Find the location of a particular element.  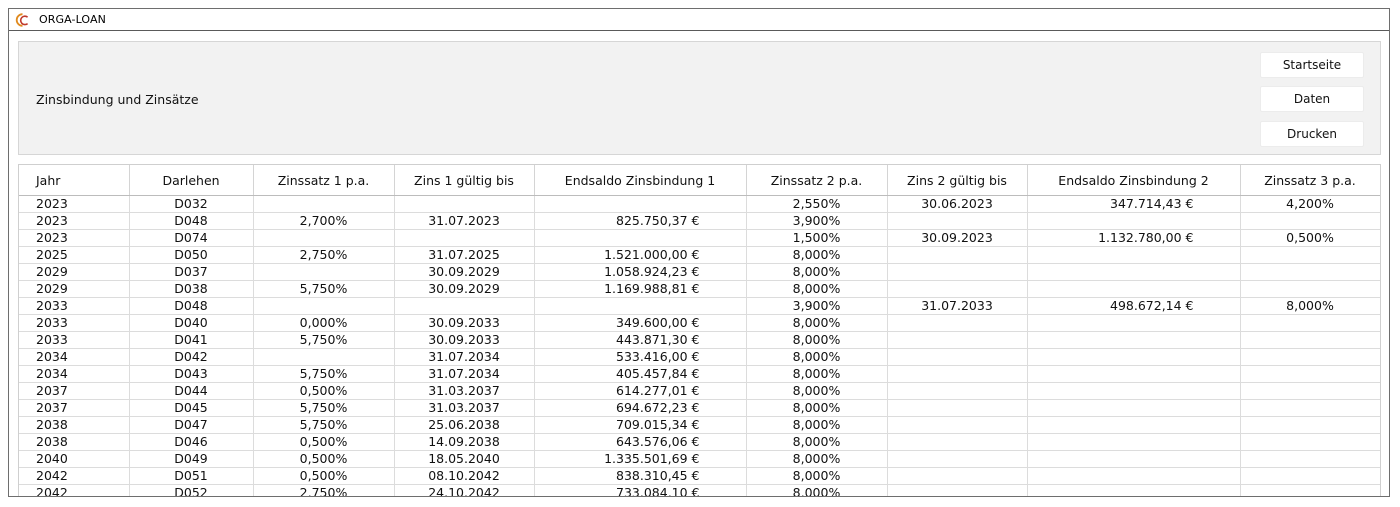

table-row: 2029 D037 30.09.2029 1.058.924,23 €8,000% is located at coordinates (699, 272).